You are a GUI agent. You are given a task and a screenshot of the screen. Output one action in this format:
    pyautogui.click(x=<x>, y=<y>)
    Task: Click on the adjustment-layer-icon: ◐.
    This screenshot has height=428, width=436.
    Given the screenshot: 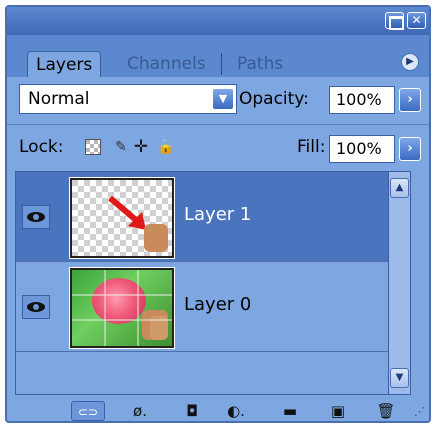 What is the action you would take?
    pyautogui.click(x=236, y=411)
    